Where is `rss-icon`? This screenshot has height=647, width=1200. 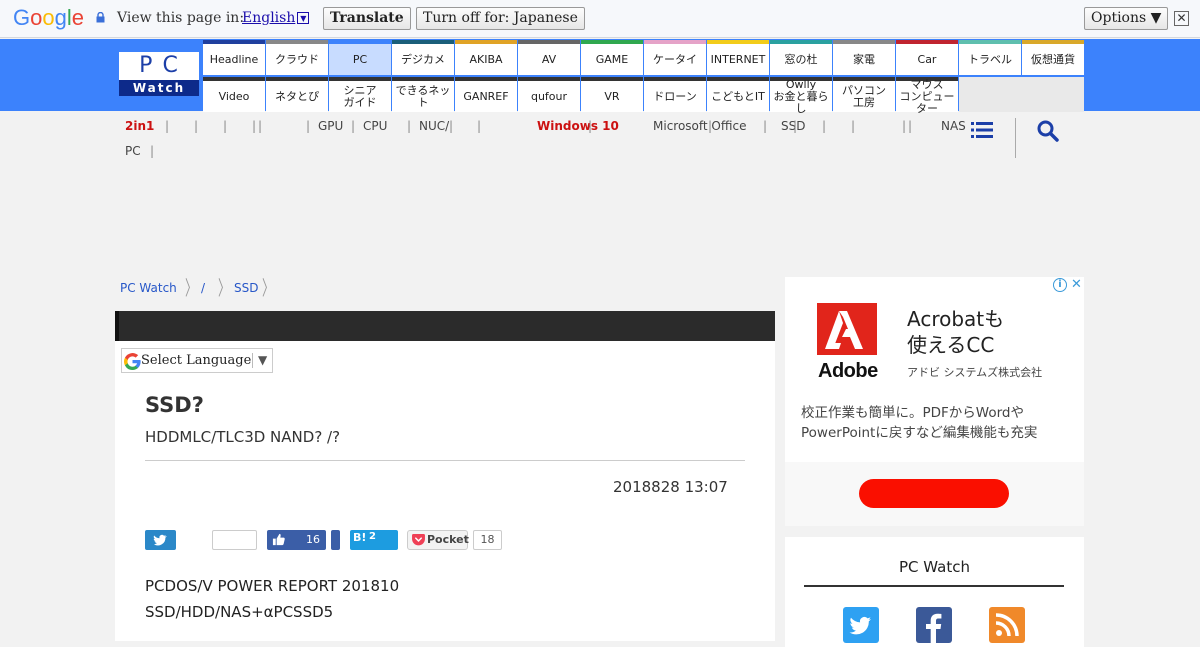 rss-icon is located at coordinates (1007, 625).